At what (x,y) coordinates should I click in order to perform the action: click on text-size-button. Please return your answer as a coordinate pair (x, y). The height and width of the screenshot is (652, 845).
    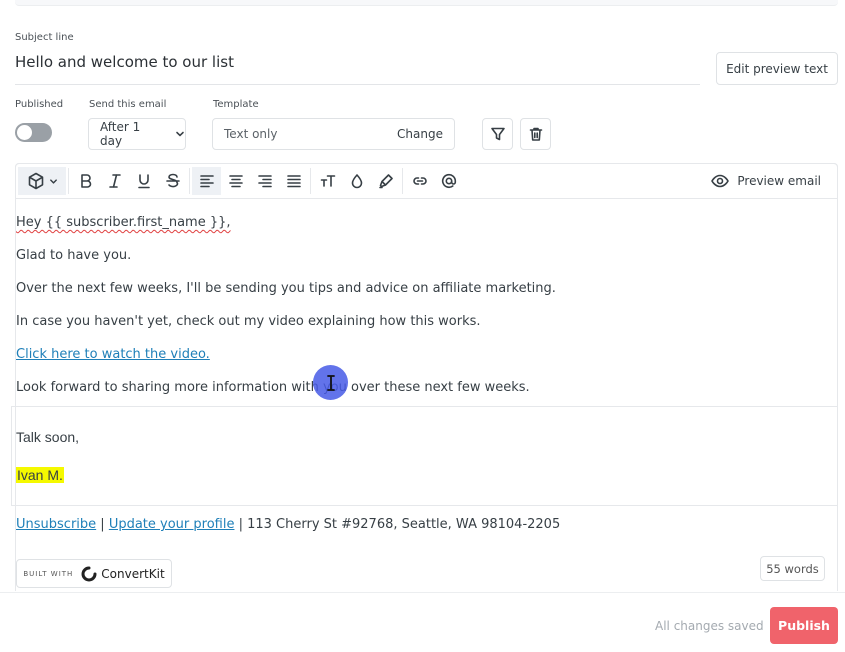
    Looking at the image, I should click on (327, 181).